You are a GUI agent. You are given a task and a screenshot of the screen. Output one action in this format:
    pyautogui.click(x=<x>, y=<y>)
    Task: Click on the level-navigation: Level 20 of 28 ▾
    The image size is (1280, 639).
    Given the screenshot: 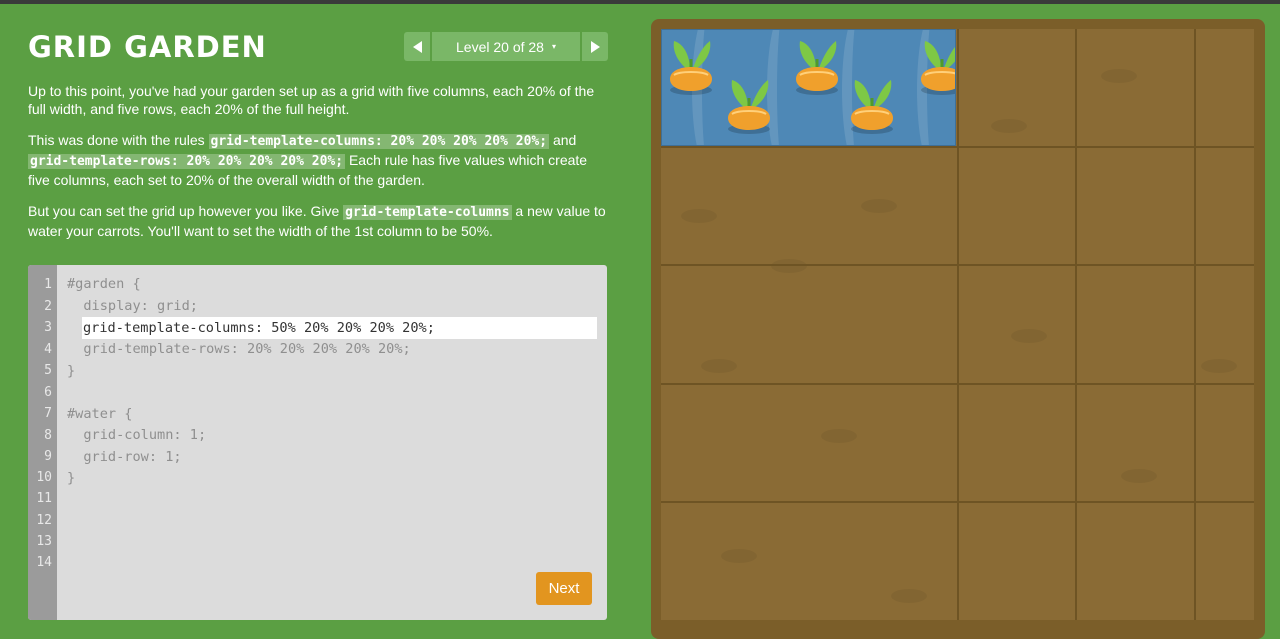 What is the action you would take?
    pyautogui.click(x=506, y=46)
    